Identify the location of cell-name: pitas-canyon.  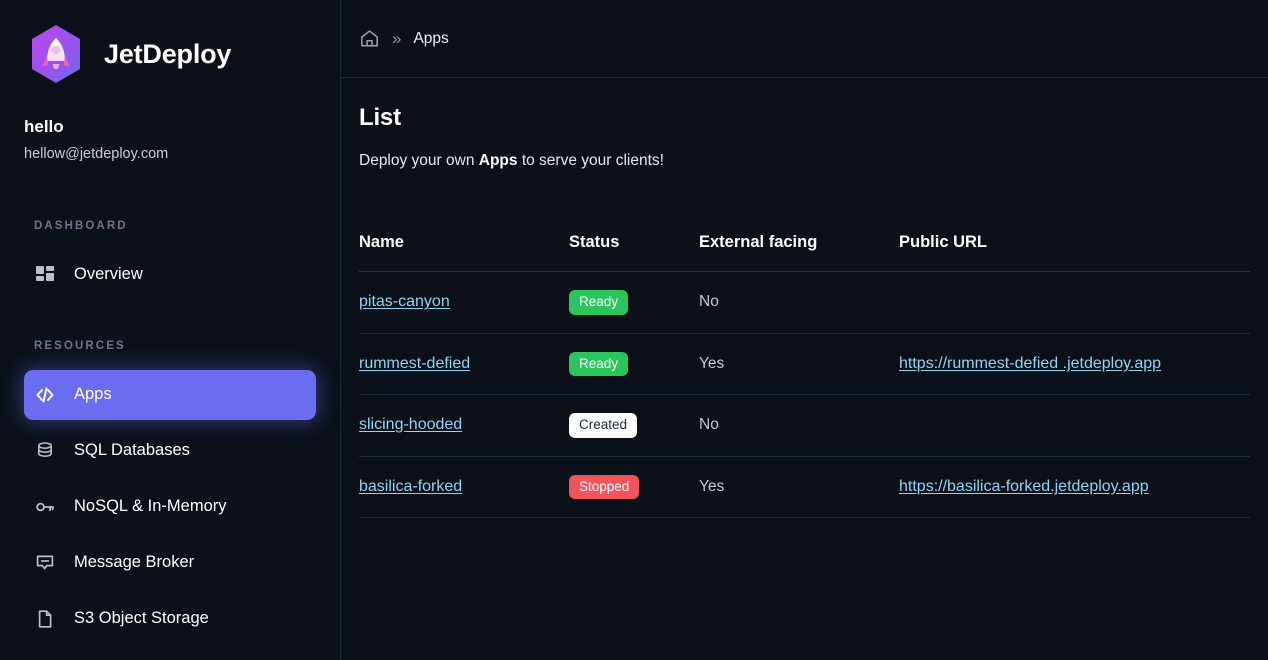
(464, 302).